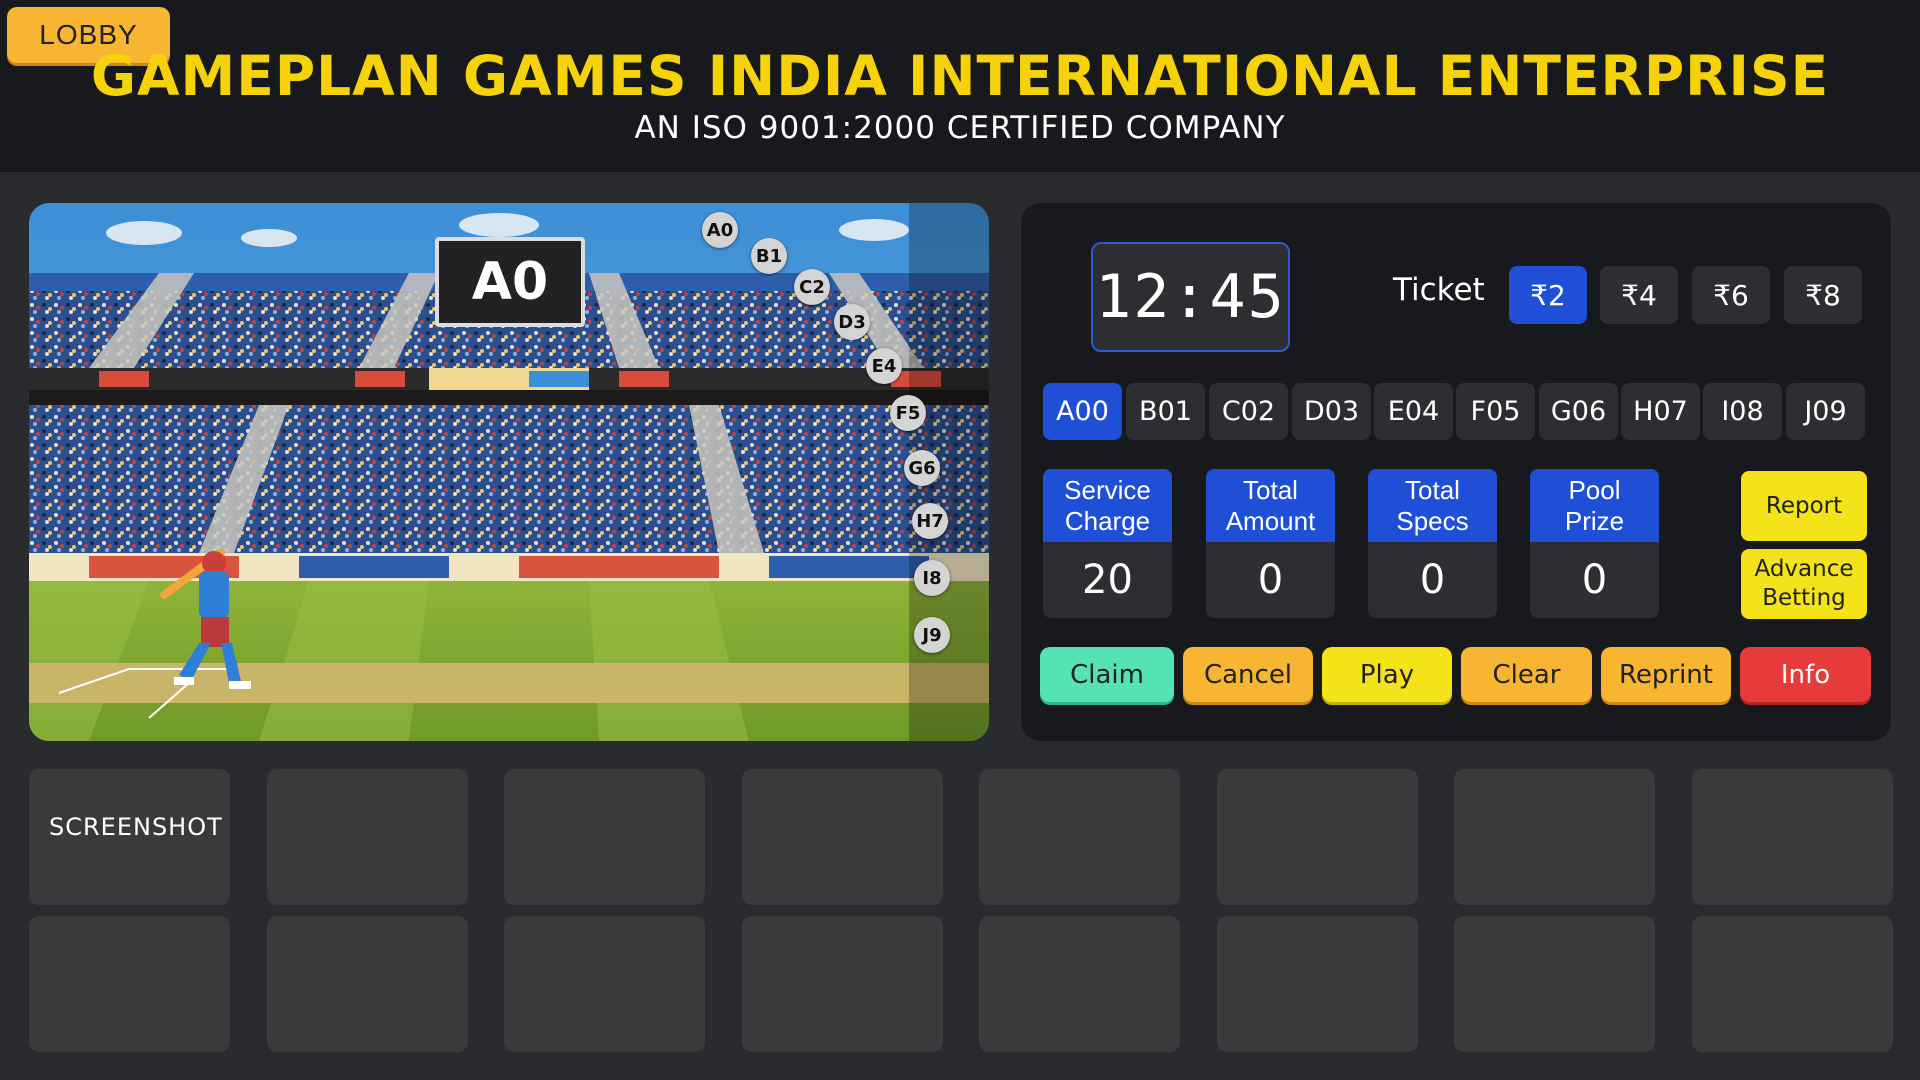  Describe the element at coordinates (1660, 411) in the screenshot. I see `number-button-h07: H07` at that location.